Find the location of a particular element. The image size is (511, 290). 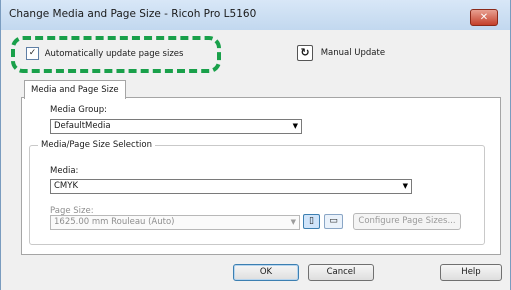

media-group-label: Media Group: is located at coordinates (78, 110).